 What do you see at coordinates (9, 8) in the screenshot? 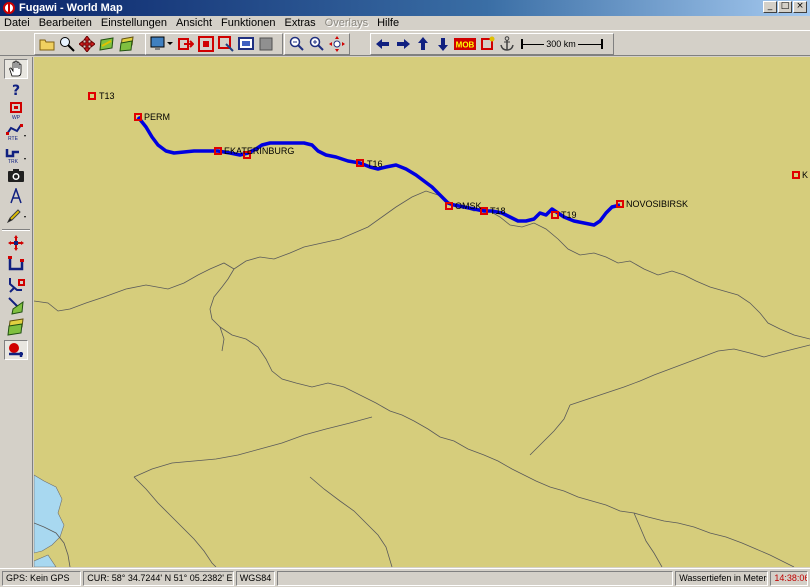
I see `fugawi-logo-icon` at bounding box center [9, 8].